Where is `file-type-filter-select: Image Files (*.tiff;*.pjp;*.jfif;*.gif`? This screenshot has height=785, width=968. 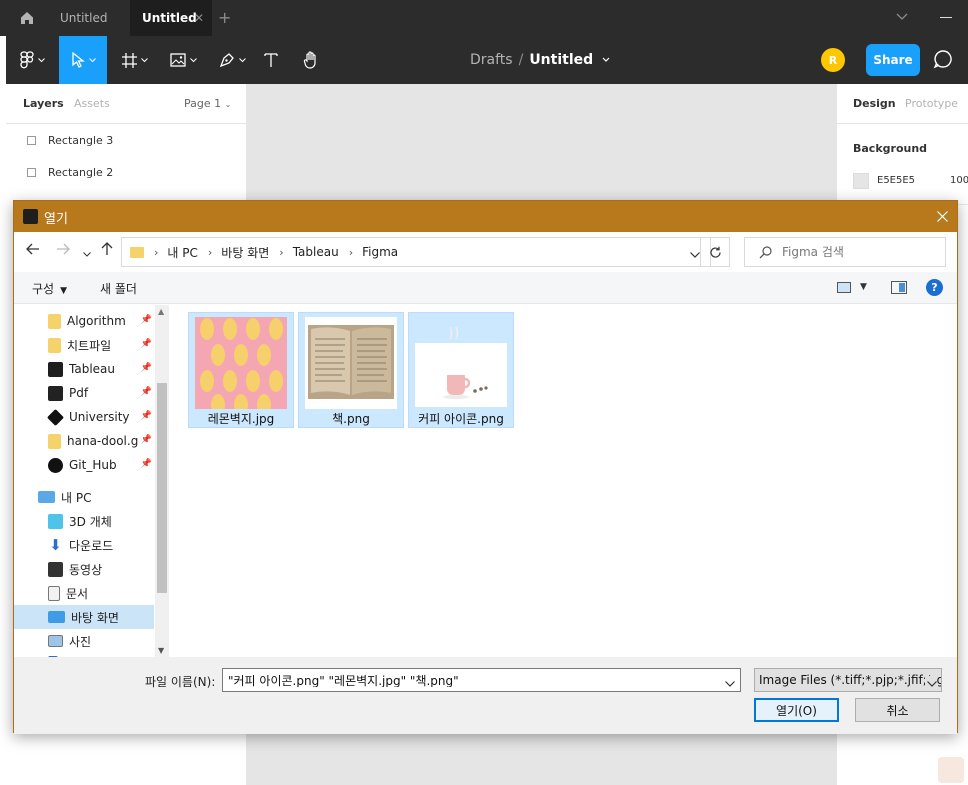 file-type-filter-select: Image Files (*.tiff;*.pjp;*.jfif;*.gif is located at coordinates (848, 680).